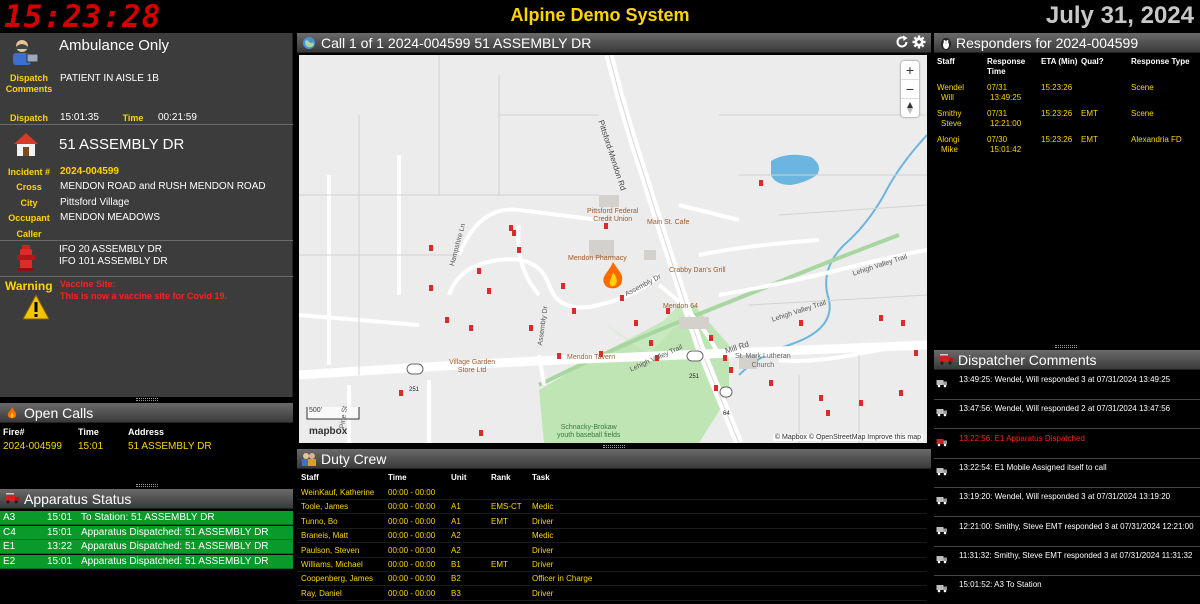  Describe the element at coordinates (109, 78) in the screenshot. I see `dispatch-comments: PATIENT IN AISLE 1B` at that location.